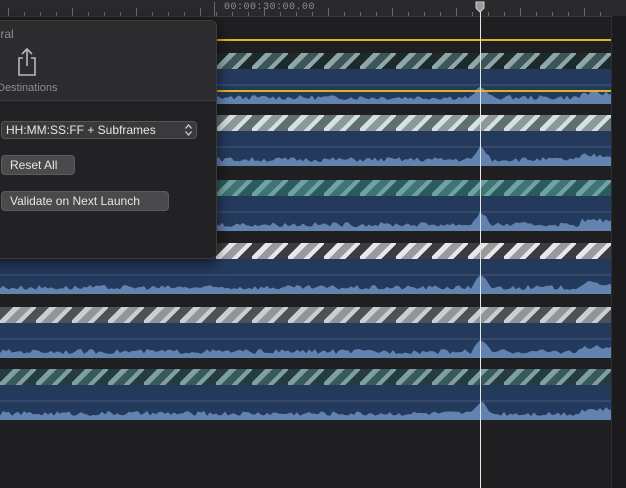 The width and height of the screenshot is (626, 488). I want to click on chevron-updown-icon, so click(188, 130).